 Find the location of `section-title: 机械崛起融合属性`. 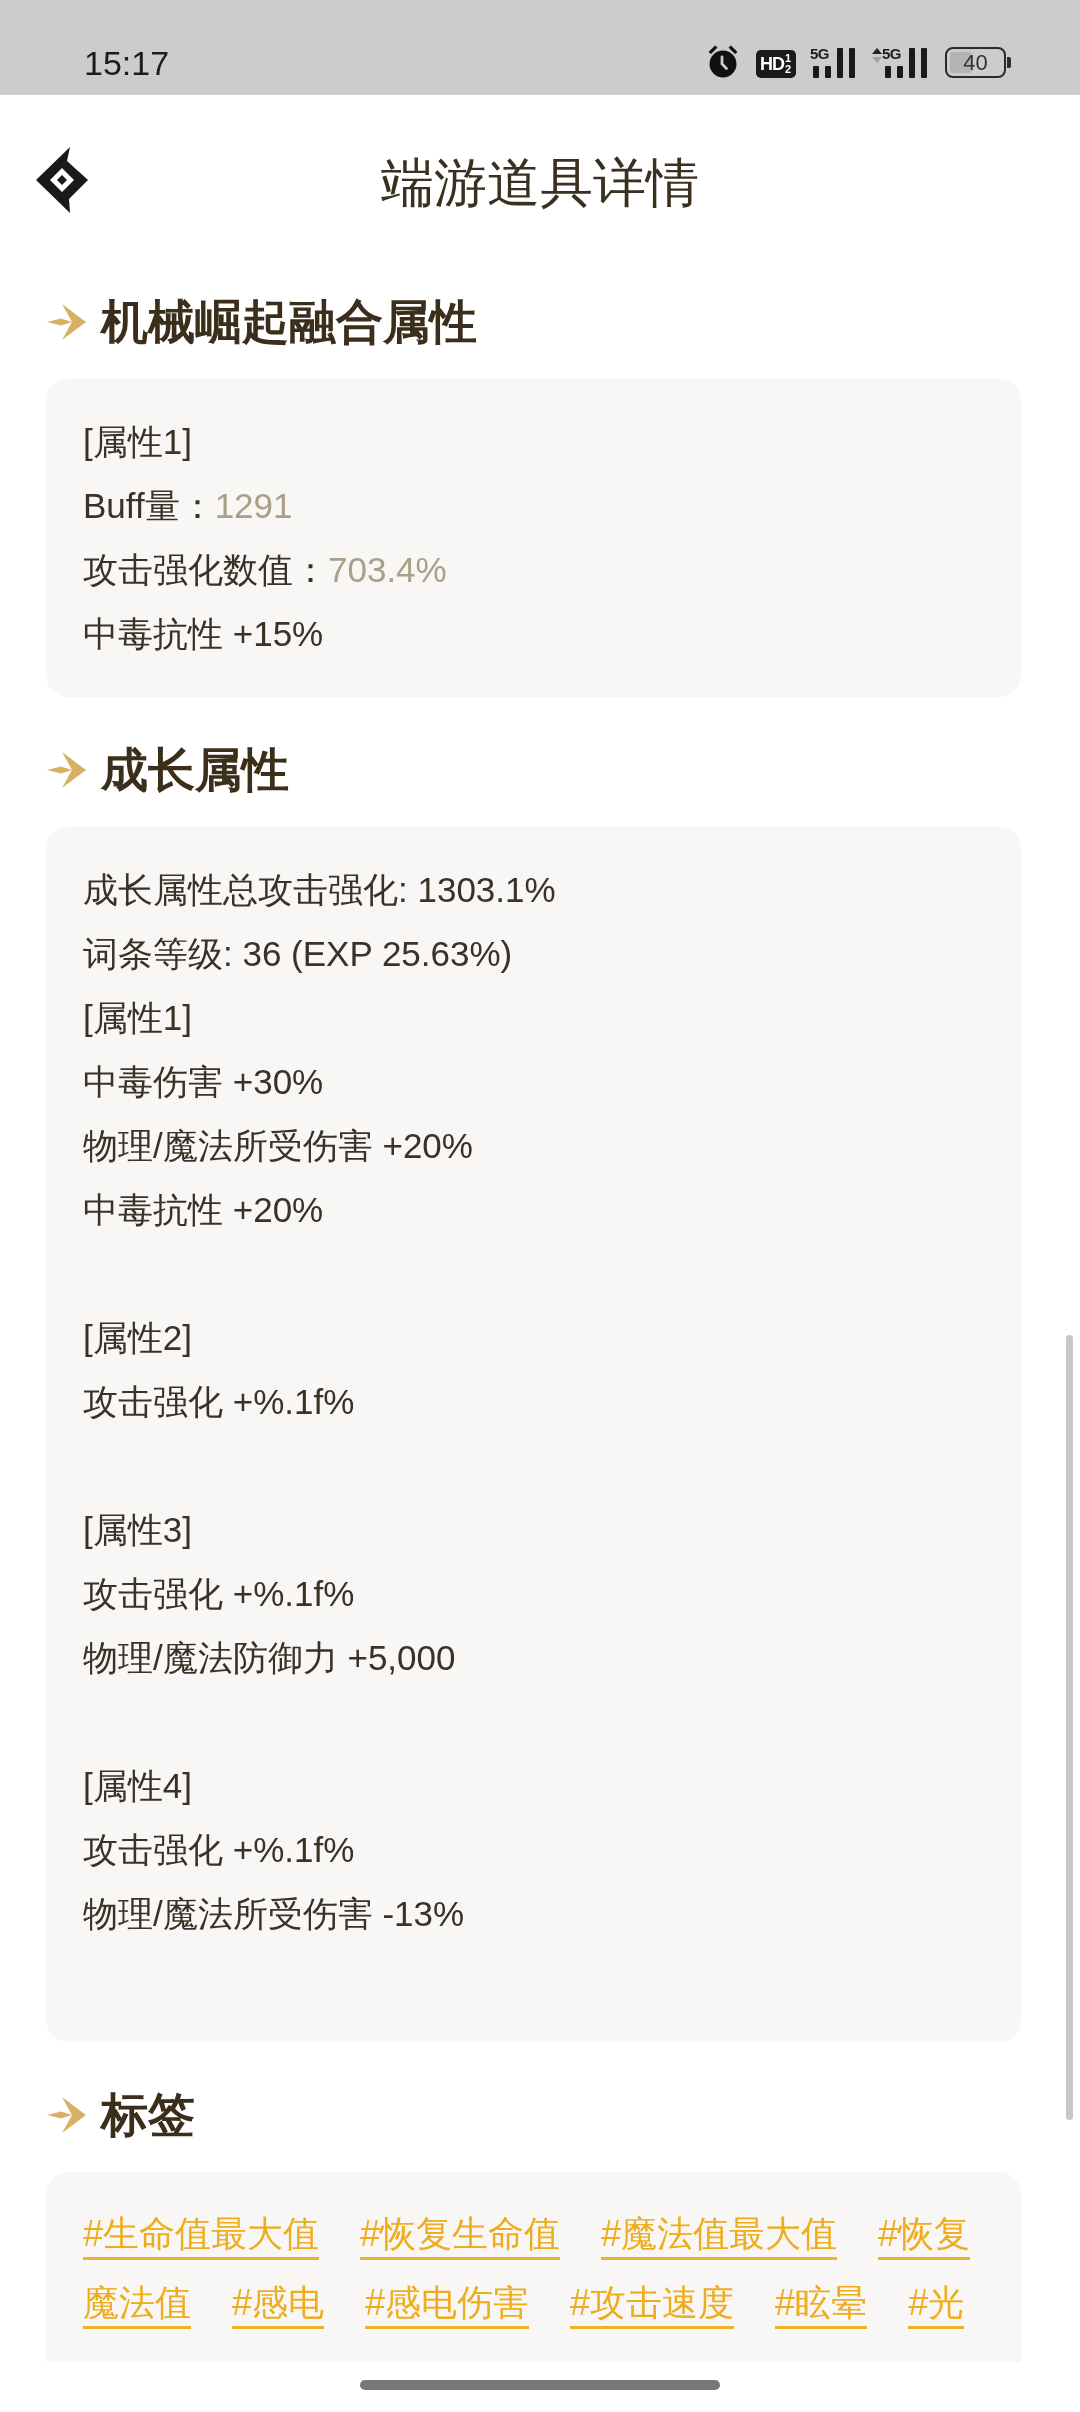

section-title: 机械崛起融合属性 is located at coordinates (289, 322).